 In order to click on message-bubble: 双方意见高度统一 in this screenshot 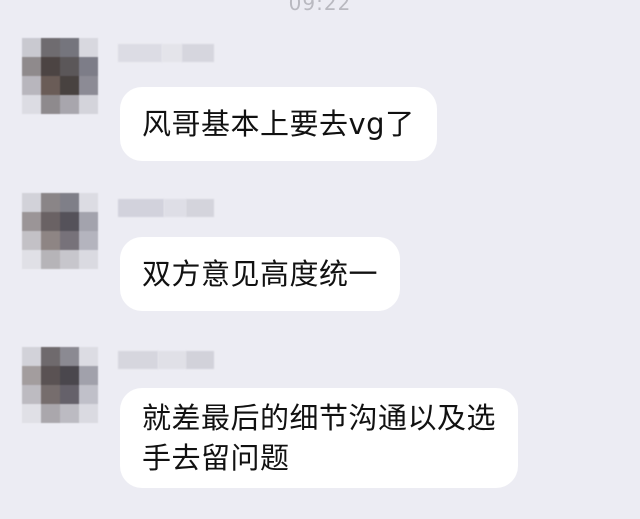, I will do `click(260, 274)`.